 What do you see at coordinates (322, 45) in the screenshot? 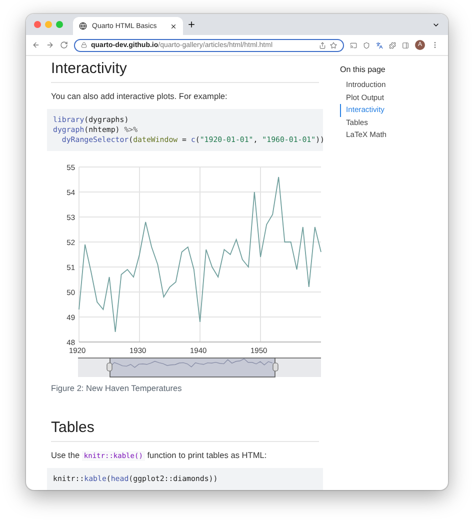
I see `share-icon` at bounding box center [322, 45].